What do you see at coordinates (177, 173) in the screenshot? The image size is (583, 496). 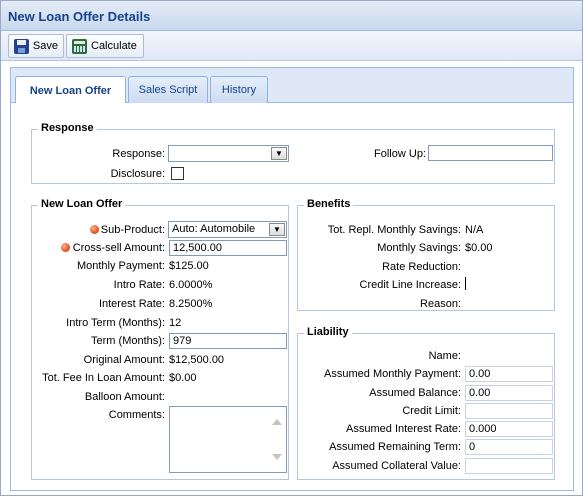 I see `disclosure-checkbox` at bounding box center [177, 173].